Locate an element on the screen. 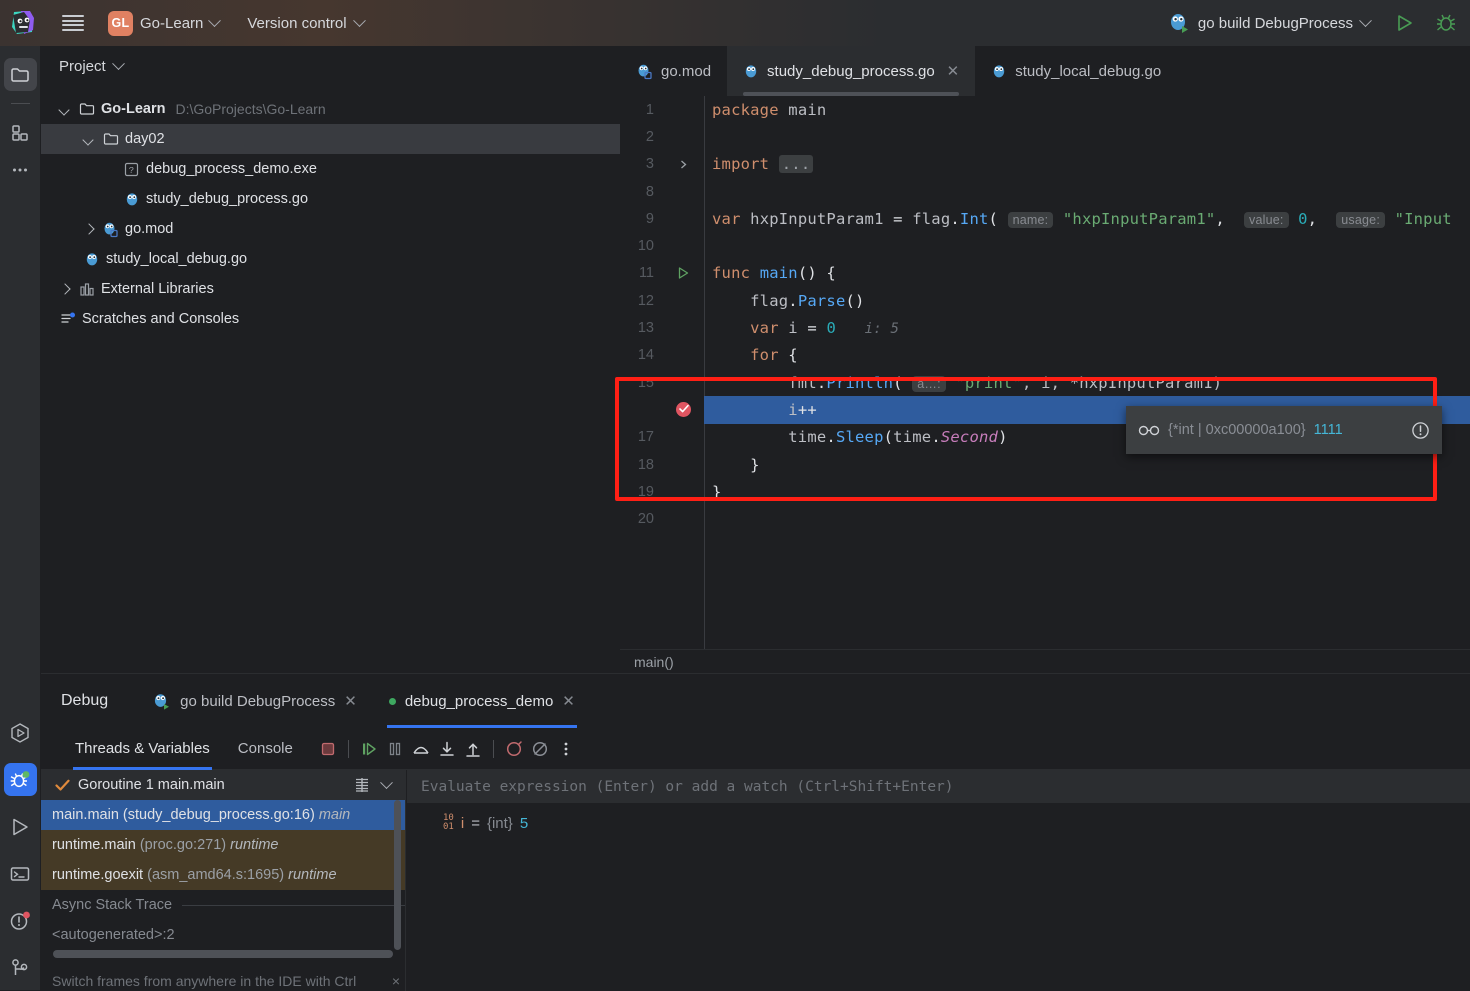 The height and width of the screenshot is (991, 1470). step-out-icon is located at coordinates (473, 749).